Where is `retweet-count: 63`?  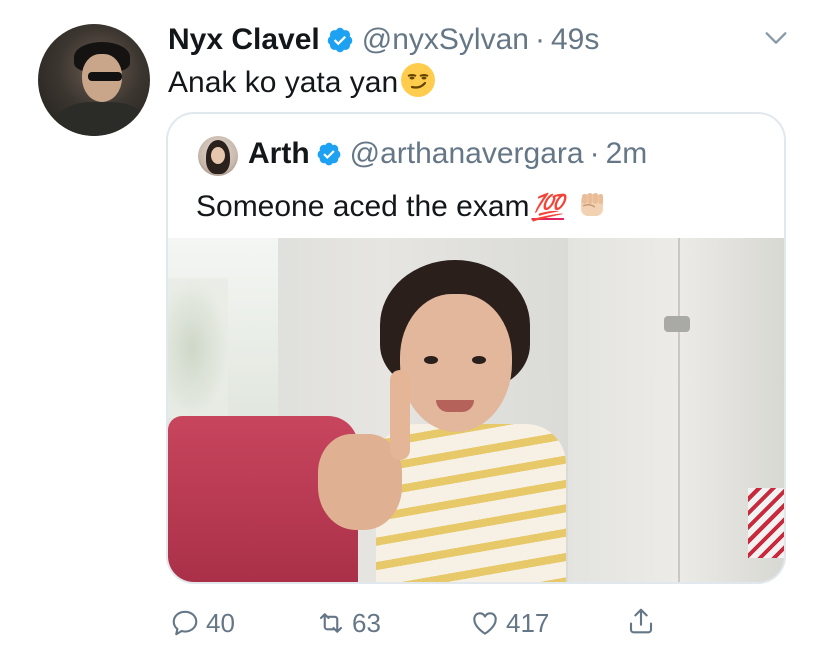
retweet-count: 63 is located at coordinates (366, 623).